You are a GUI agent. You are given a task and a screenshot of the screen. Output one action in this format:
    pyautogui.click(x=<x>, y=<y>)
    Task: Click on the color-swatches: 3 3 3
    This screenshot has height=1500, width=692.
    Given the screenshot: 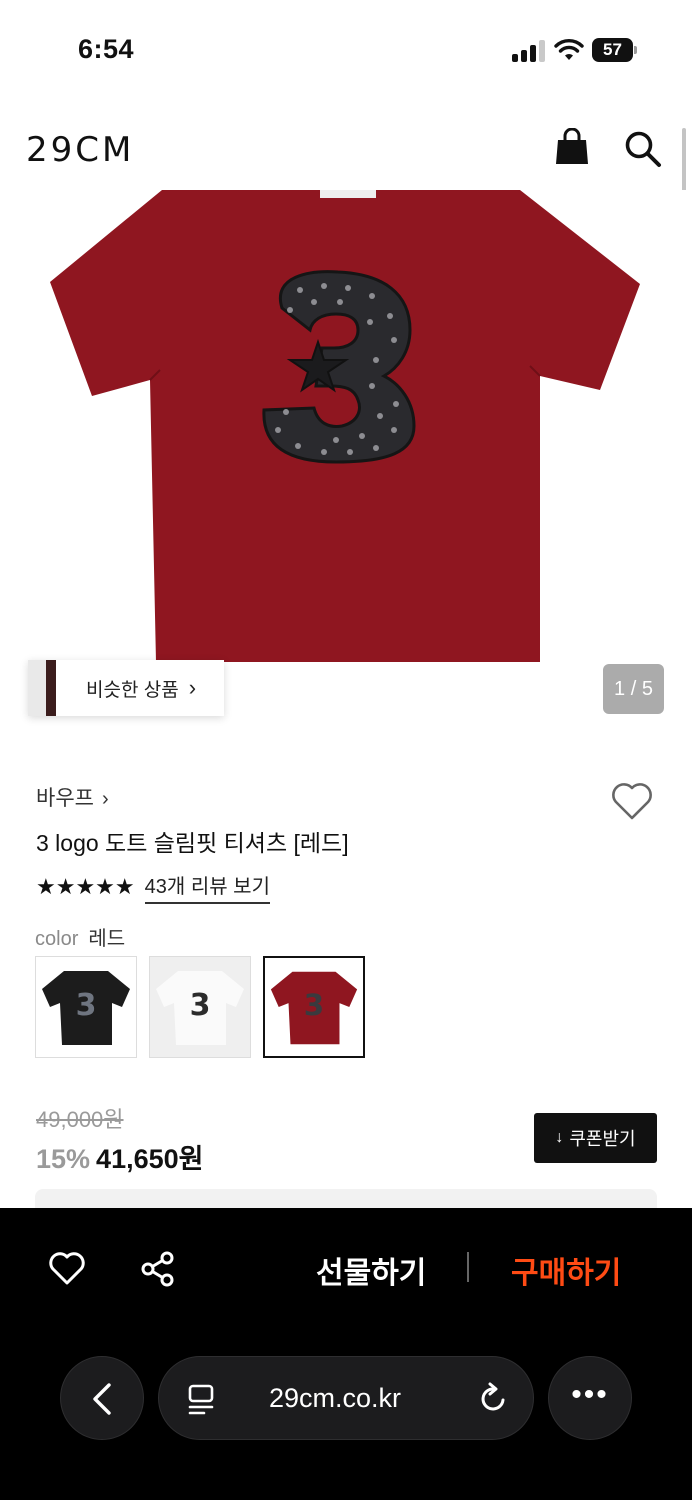 What is the action you would take?
    pyautogui.click(x=200, y=1007)
    